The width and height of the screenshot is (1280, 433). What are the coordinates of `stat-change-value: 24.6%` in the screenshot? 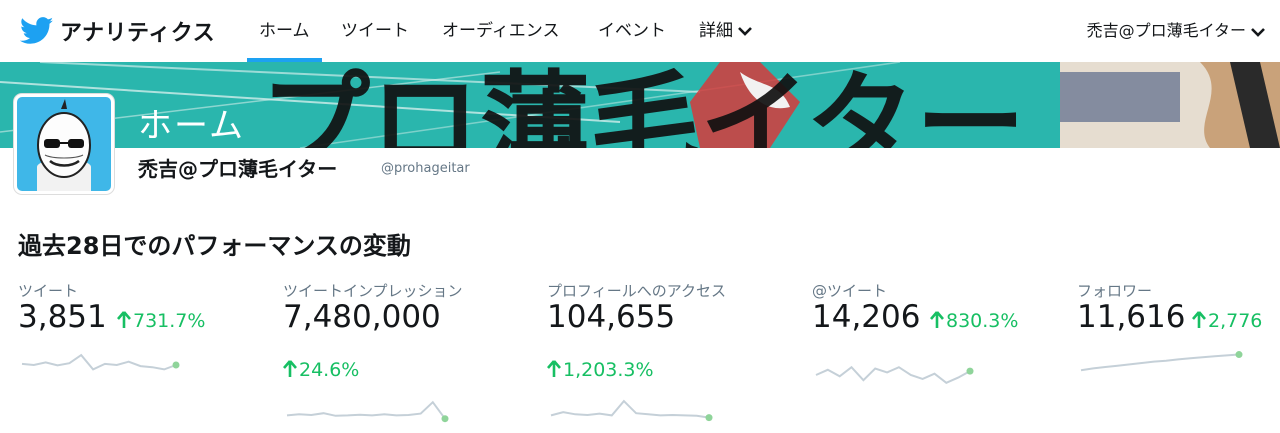 It's located at (329, 370).